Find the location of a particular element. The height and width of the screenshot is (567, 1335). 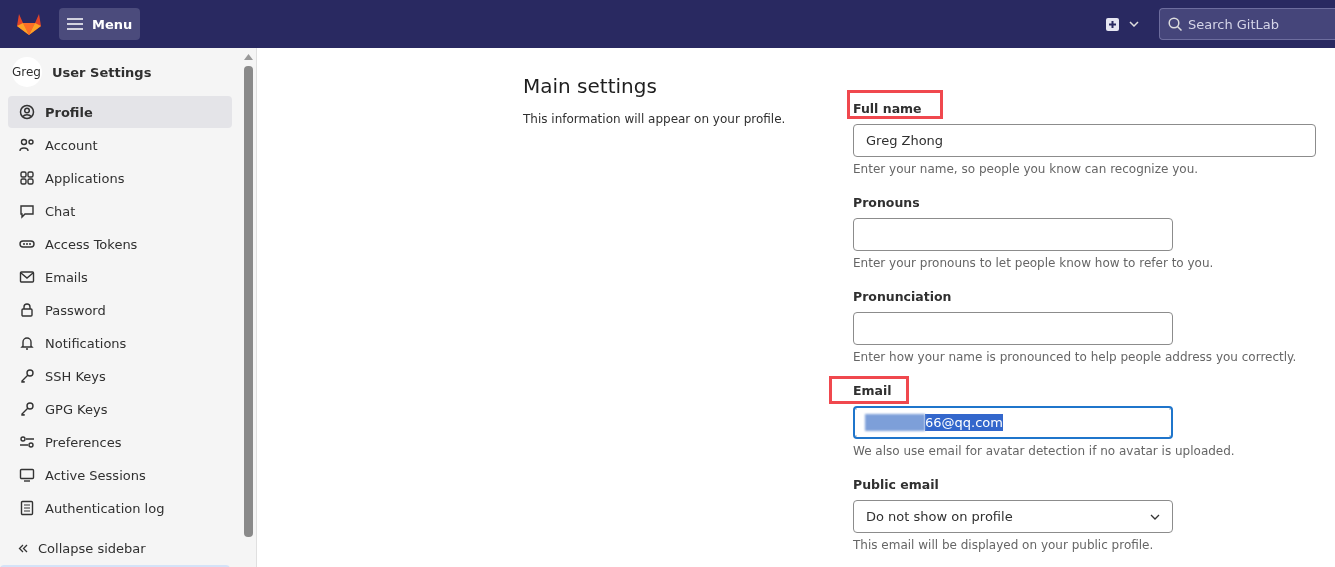

scrollbar-thumb is located at coordinates (248, 301).